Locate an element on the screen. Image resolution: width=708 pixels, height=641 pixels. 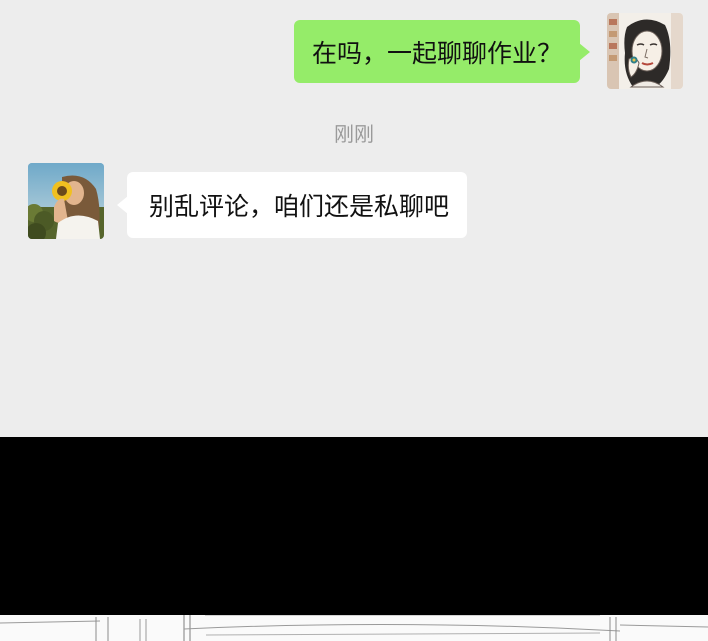
sunflower-photo-avatar-icon is located at coordinates (66, 201).